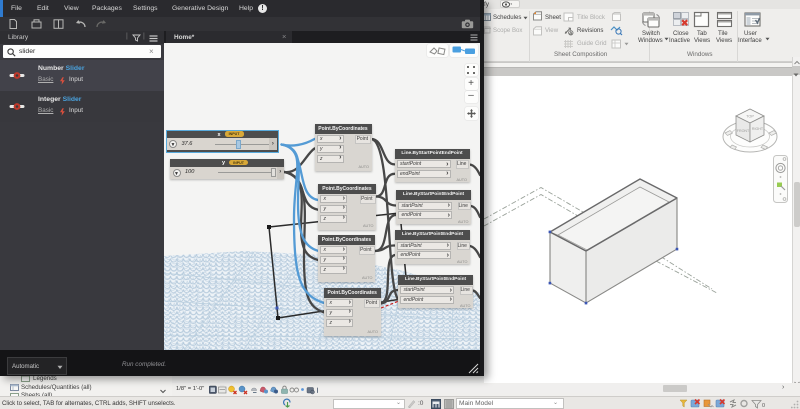 Image resolution: width=800 pixels, height=409 pixels. I want to click on svg-text: 0, so click(763, 406).